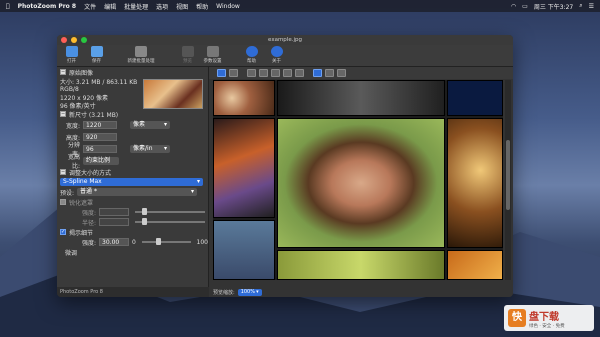 This screenshot has height=337, width=600. I want to click on unsharp-mask-checkbox, so click(63, 202).